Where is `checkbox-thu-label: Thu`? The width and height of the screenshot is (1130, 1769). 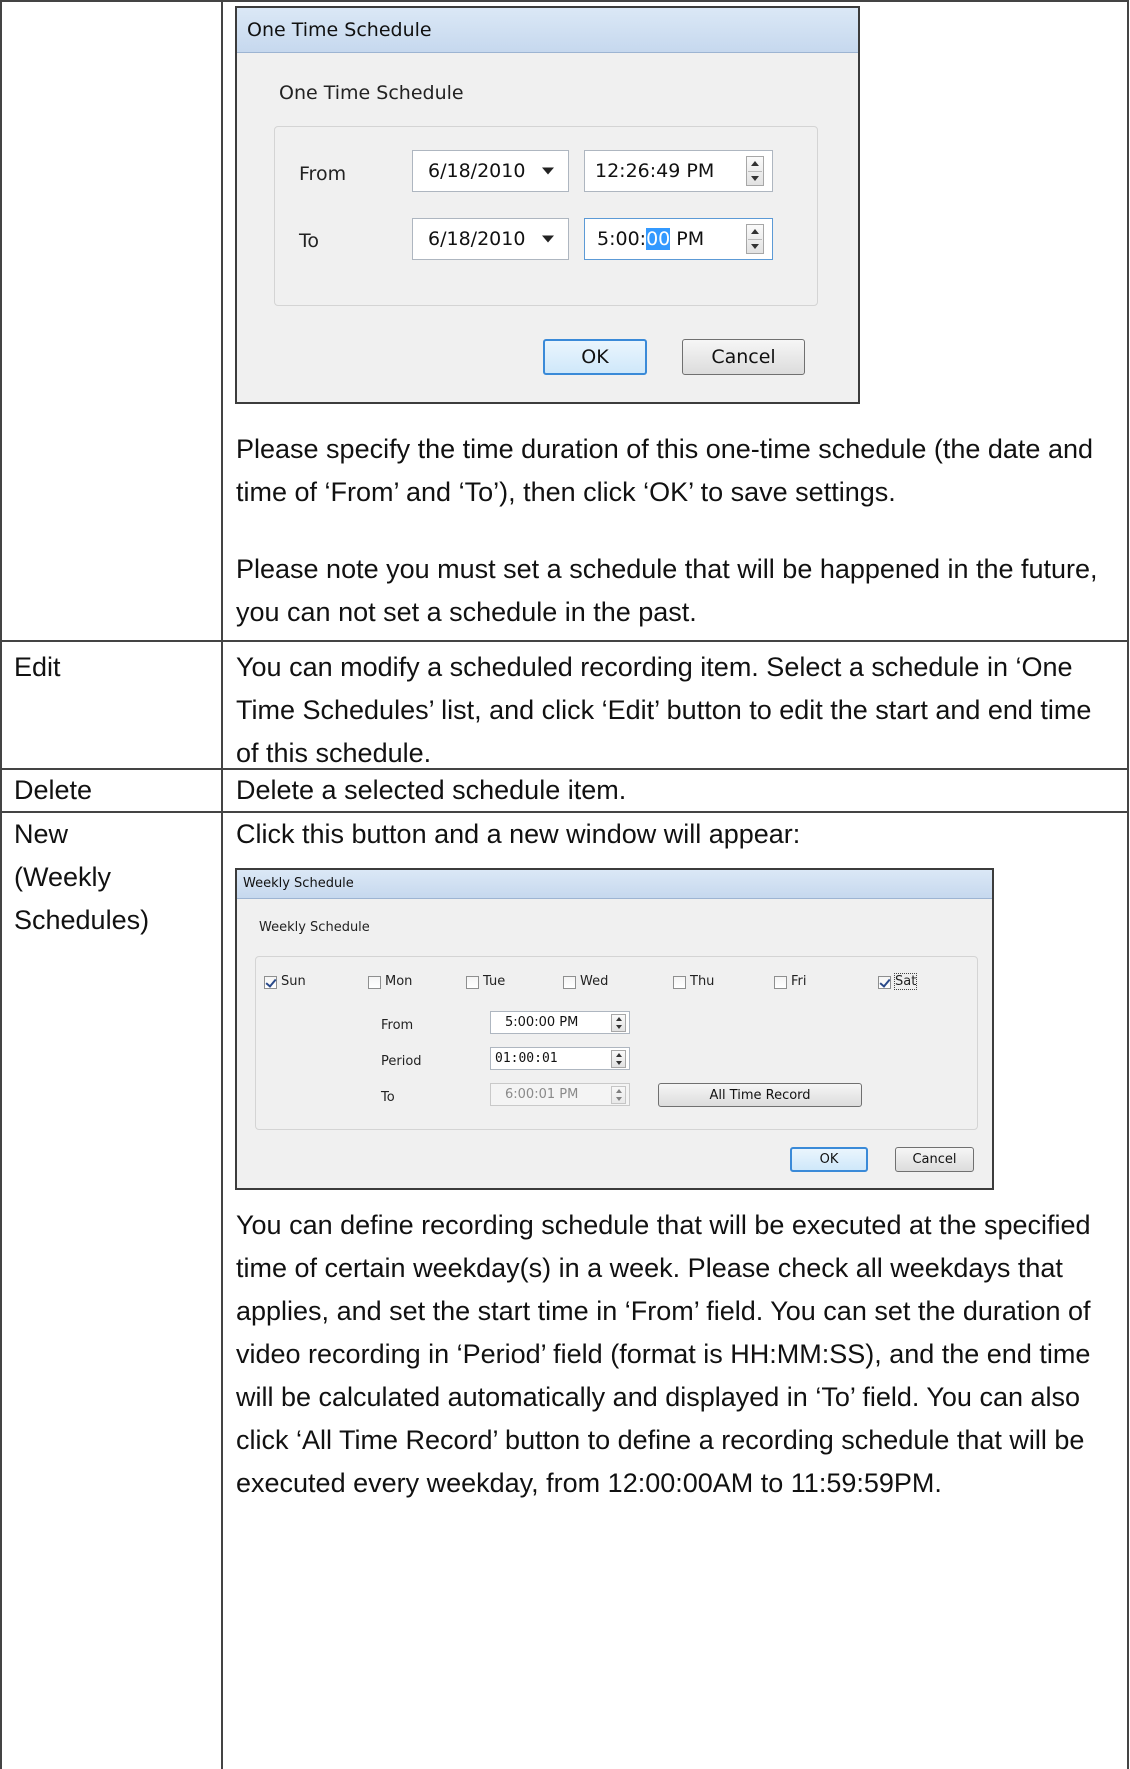
checkbox-thu-label: Thu is located at coordinates (702, 981).